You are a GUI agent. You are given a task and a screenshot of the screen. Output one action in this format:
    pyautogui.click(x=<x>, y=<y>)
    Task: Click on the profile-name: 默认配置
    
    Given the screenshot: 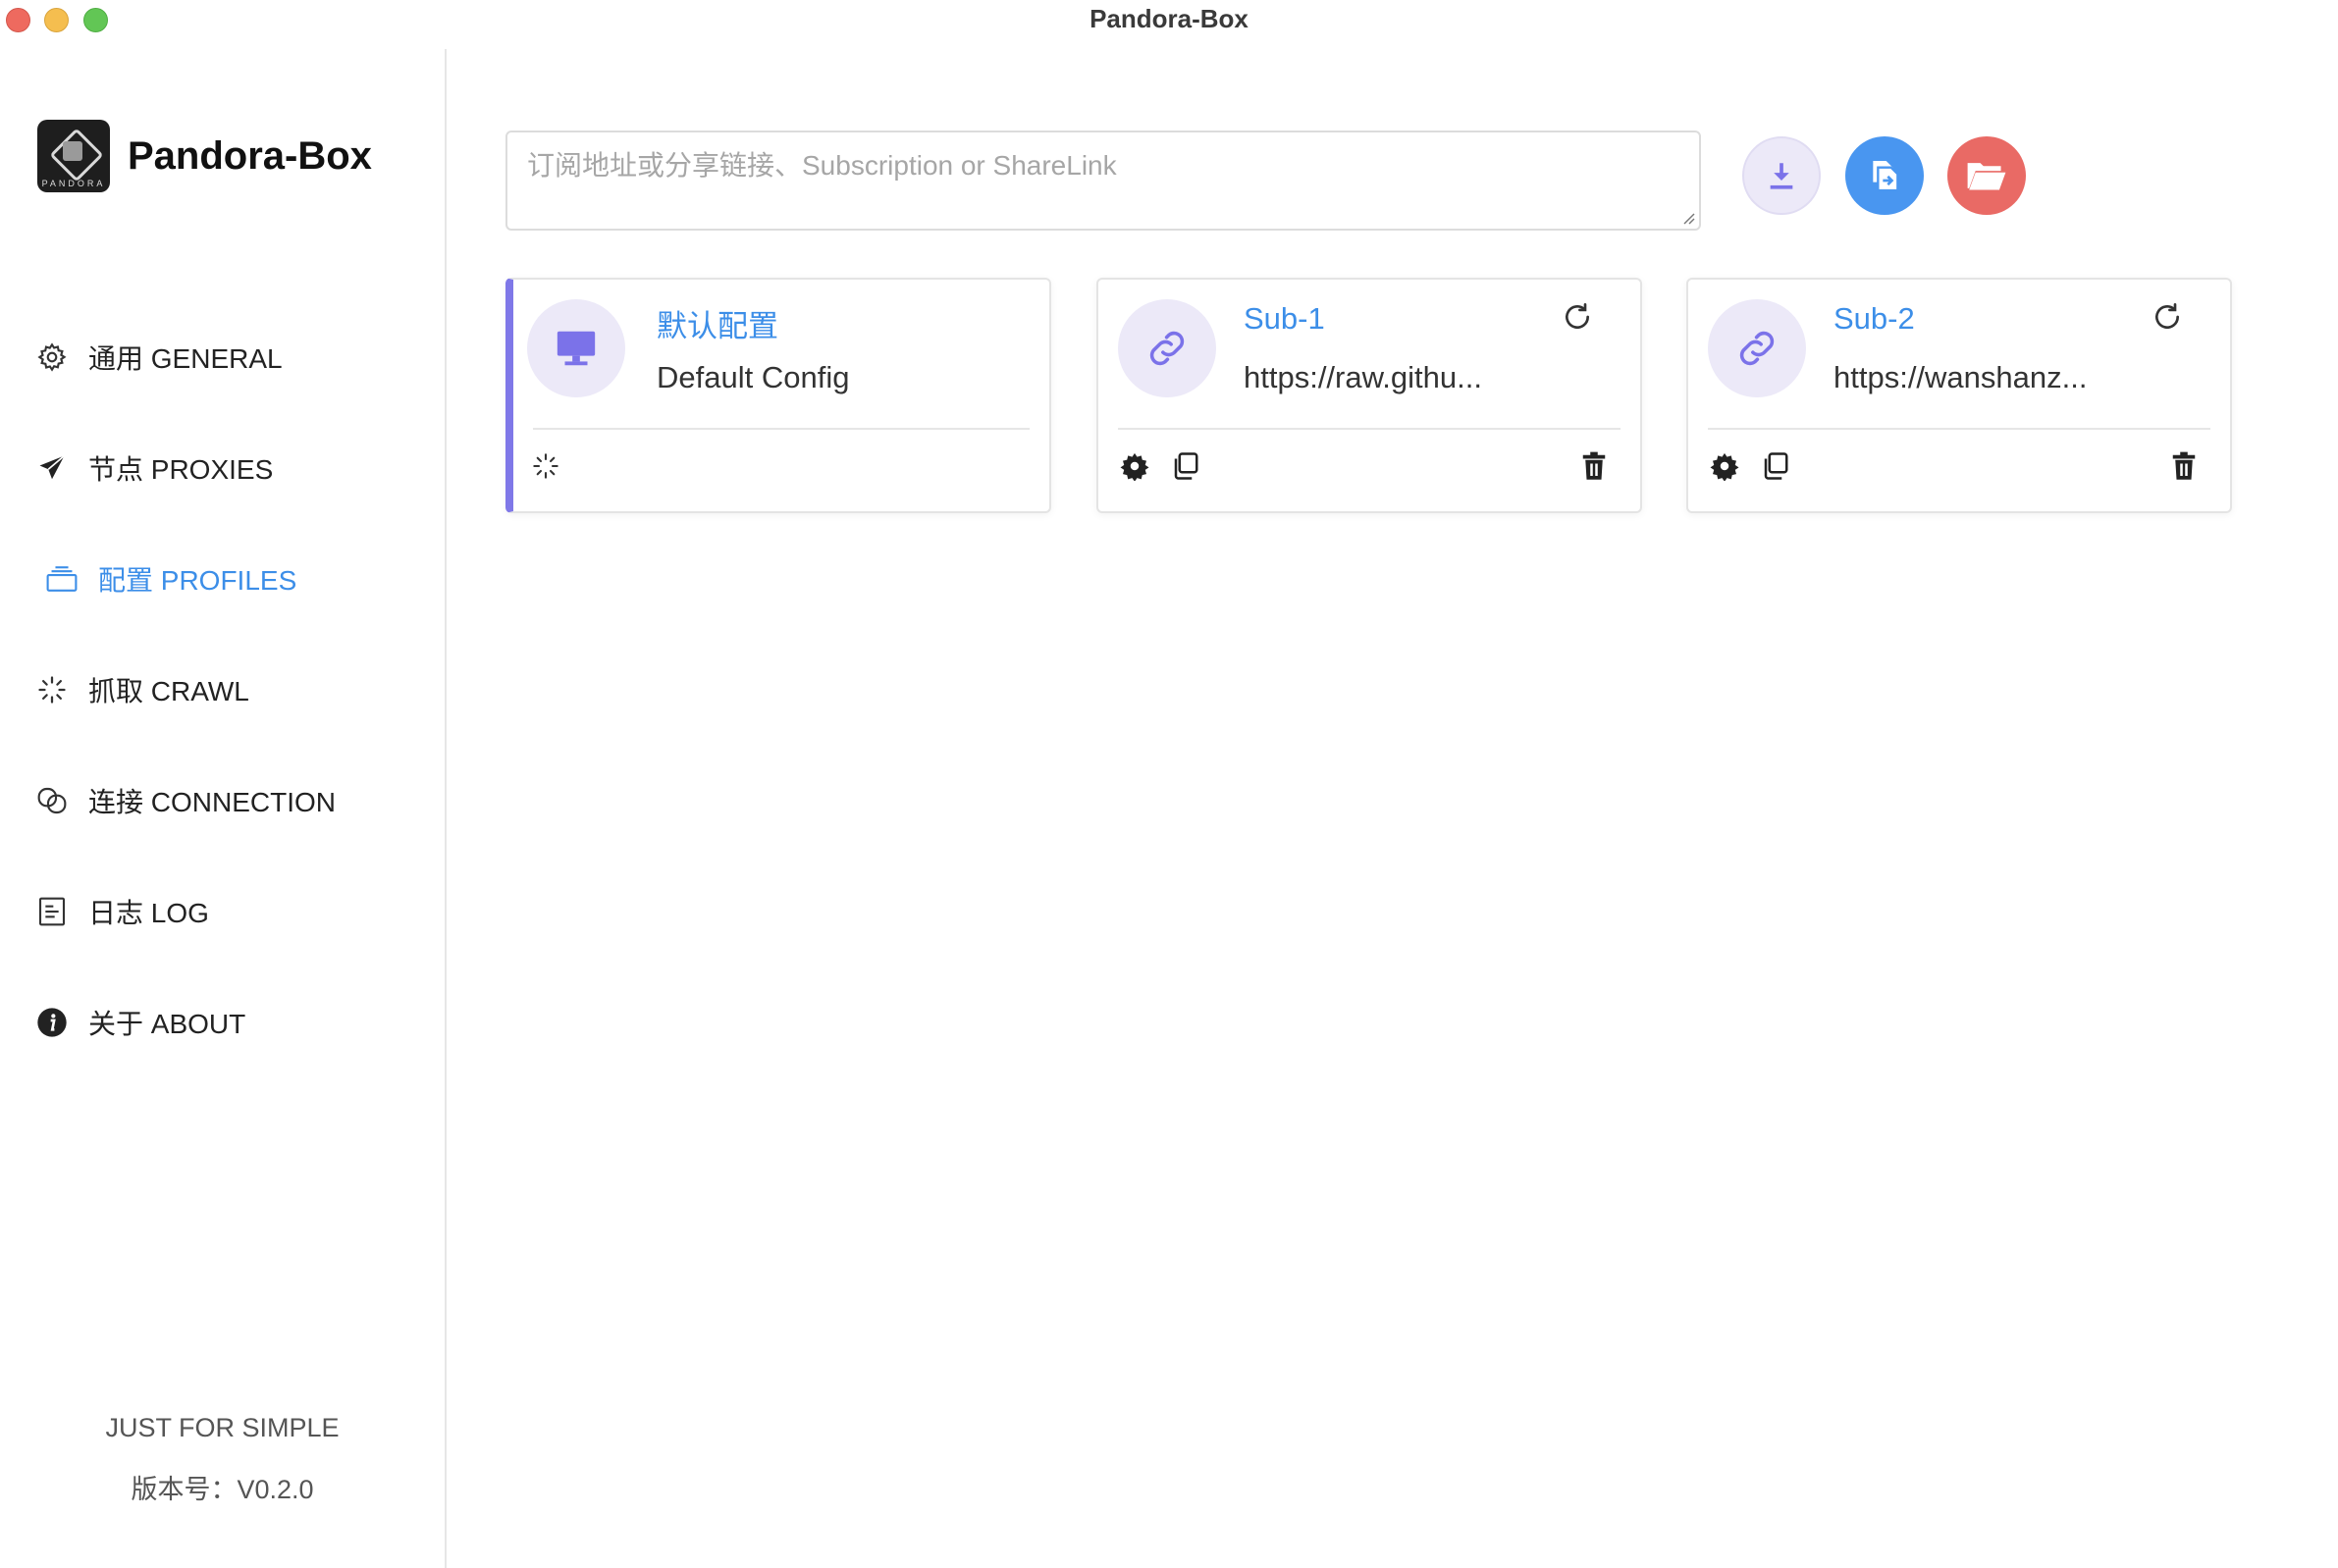 What is the action you would take?
    pyautogui.click(x=717, y=326)
    